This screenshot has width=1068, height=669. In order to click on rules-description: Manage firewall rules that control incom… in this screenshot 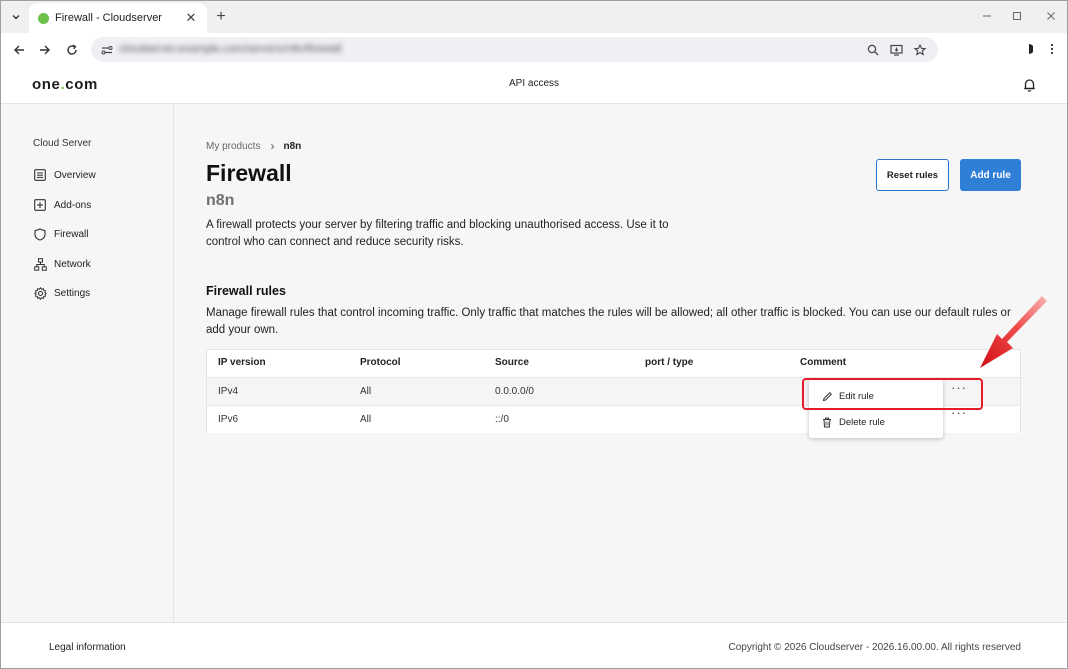, I will do `click(608, 321)`.